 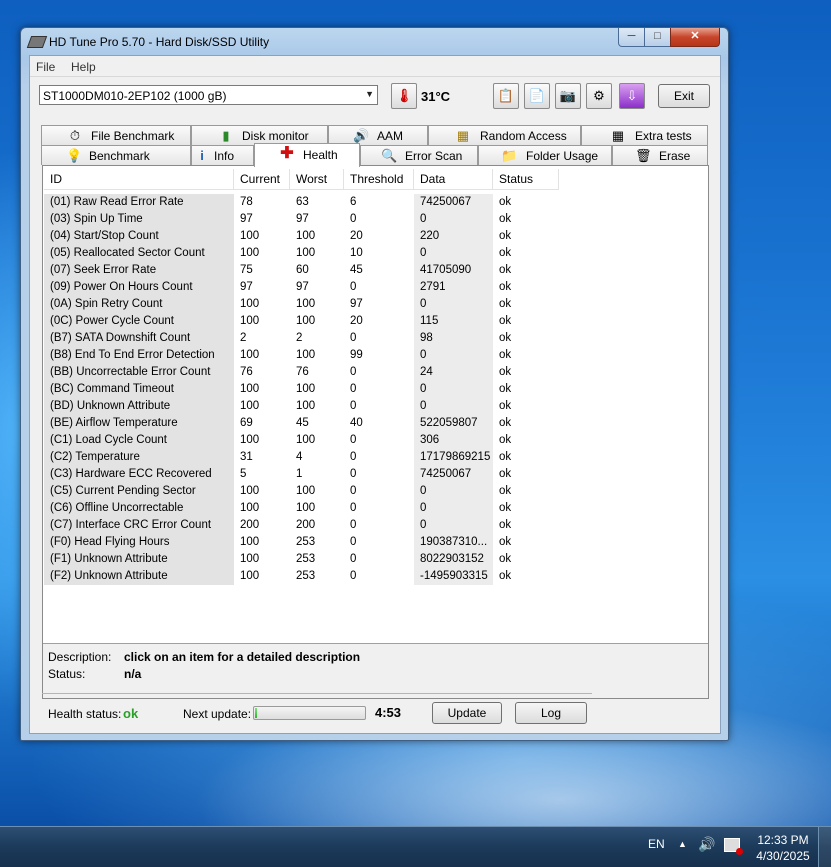 I want to click on cell-worst: 45, so click(x=302, y=423).